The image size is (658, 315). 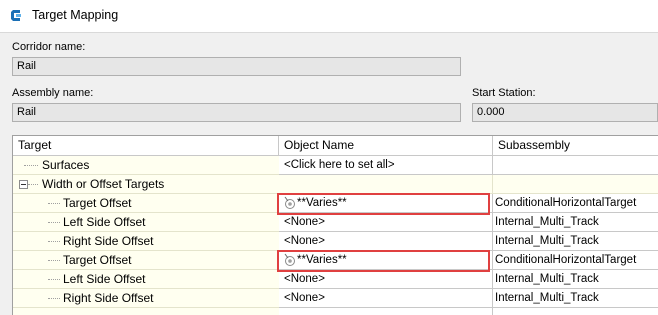 I want to click on object-name-cell, so click(x=386, y=184).